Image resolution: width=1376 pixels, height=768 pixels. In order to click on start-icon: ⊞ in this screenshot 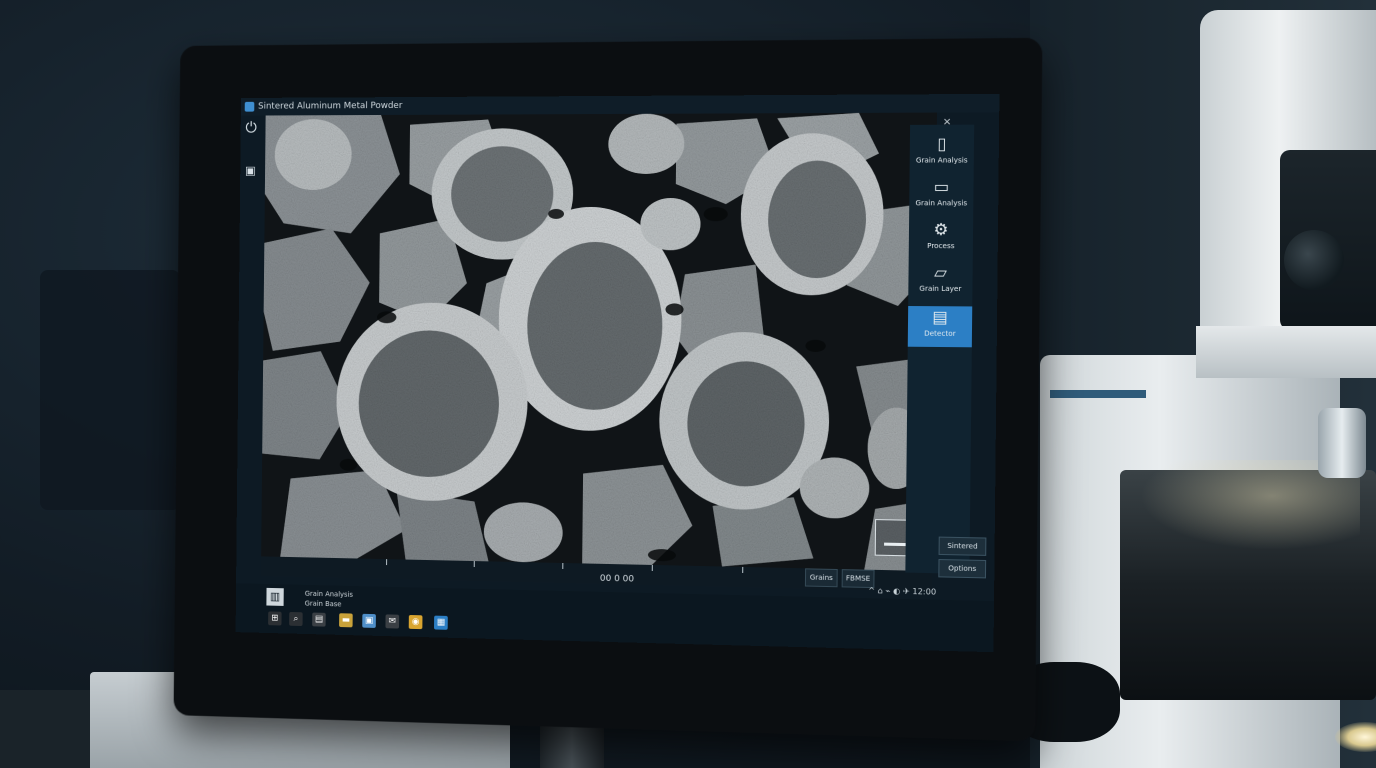, I will do `click(275, 618)`.